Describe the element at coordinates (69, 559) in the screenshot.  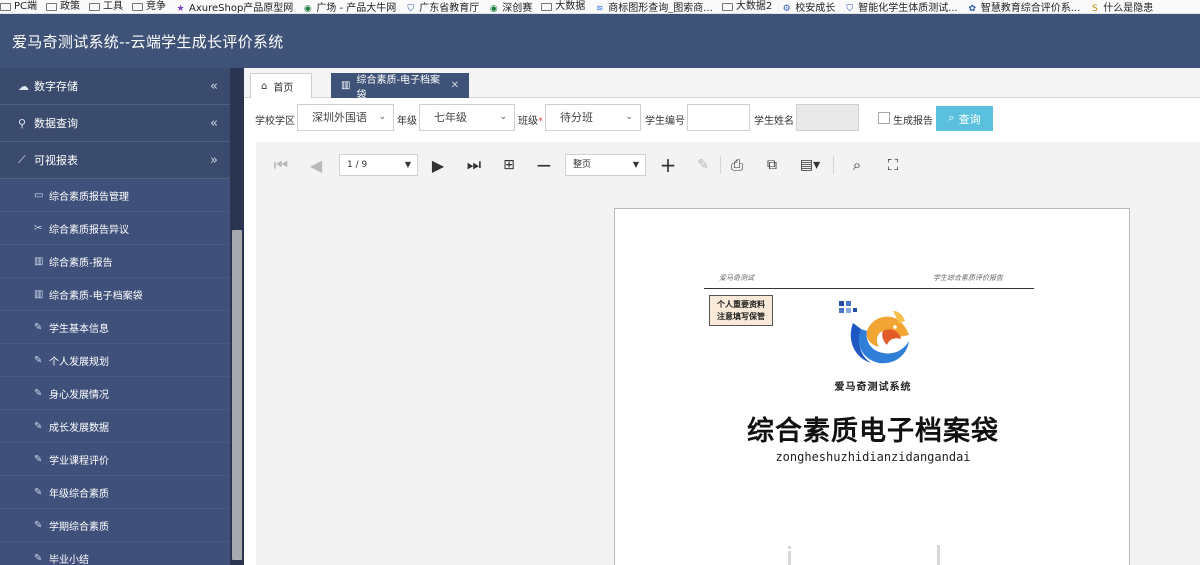
I see `sidebar-item-label: 毕业小结` at that location.